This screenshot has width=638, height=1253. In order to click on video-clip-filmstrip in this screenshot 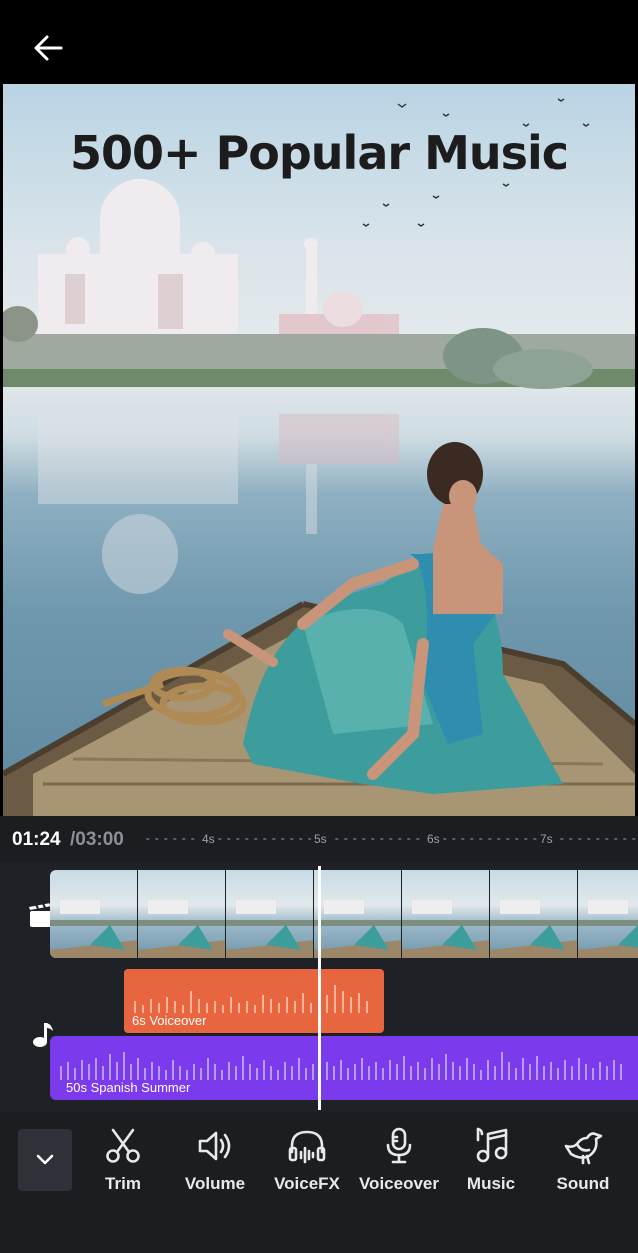, I will do `click(344, 914)`.